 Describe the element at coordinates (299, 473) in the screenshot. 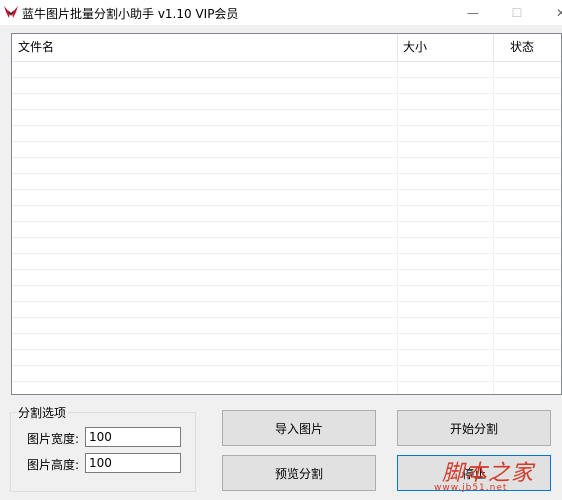

I see `preview-split-button: 预览分割` at that location.